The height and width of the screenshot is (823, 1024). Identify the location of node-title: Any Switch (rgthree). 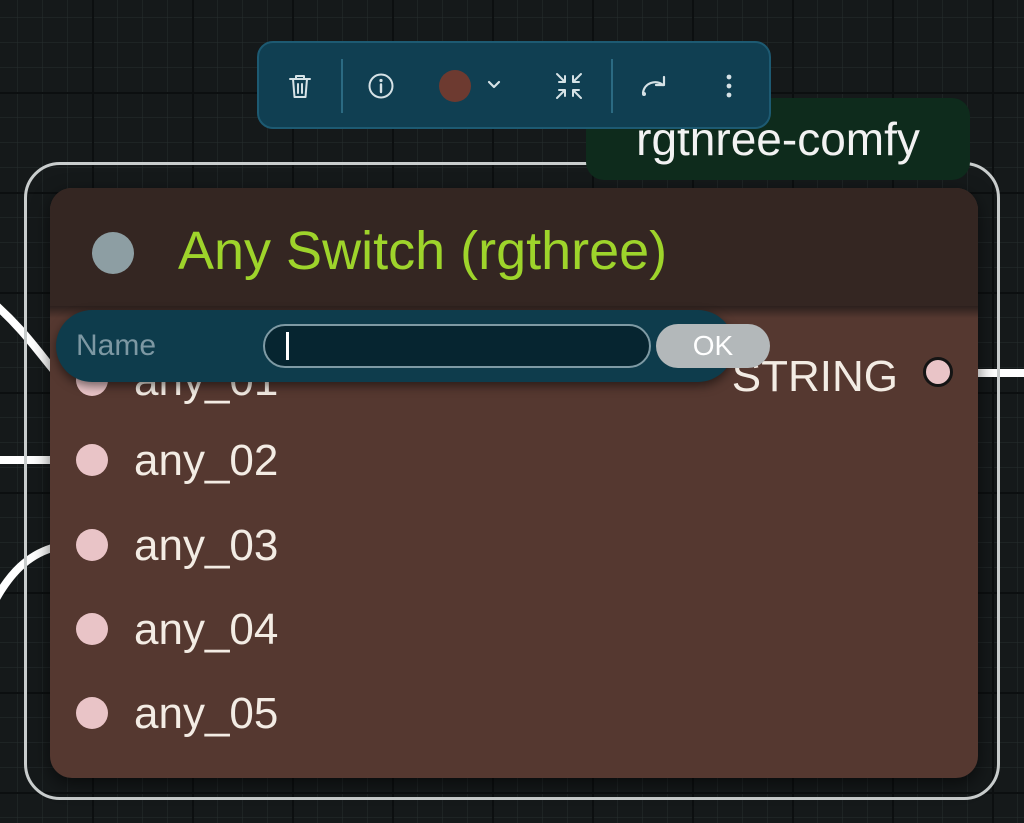
(423, 251).